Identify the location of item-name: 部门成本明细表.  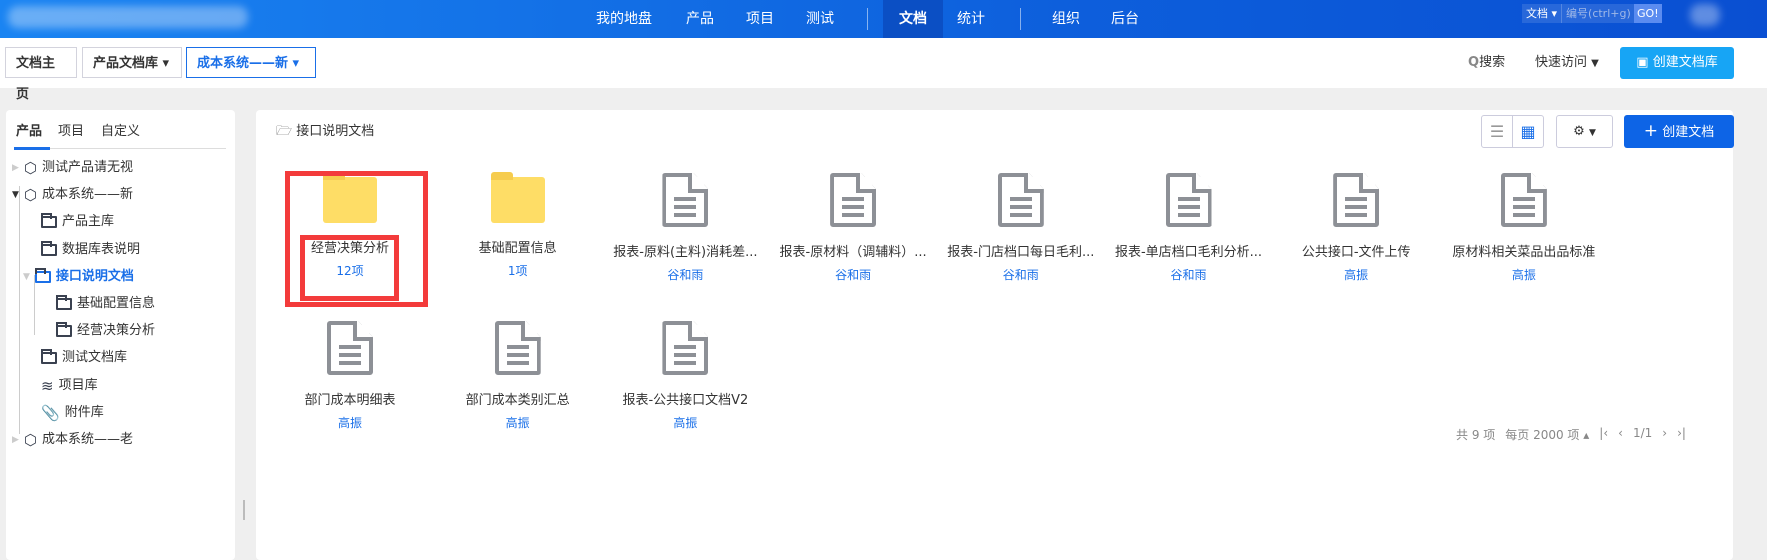
(350, 400).